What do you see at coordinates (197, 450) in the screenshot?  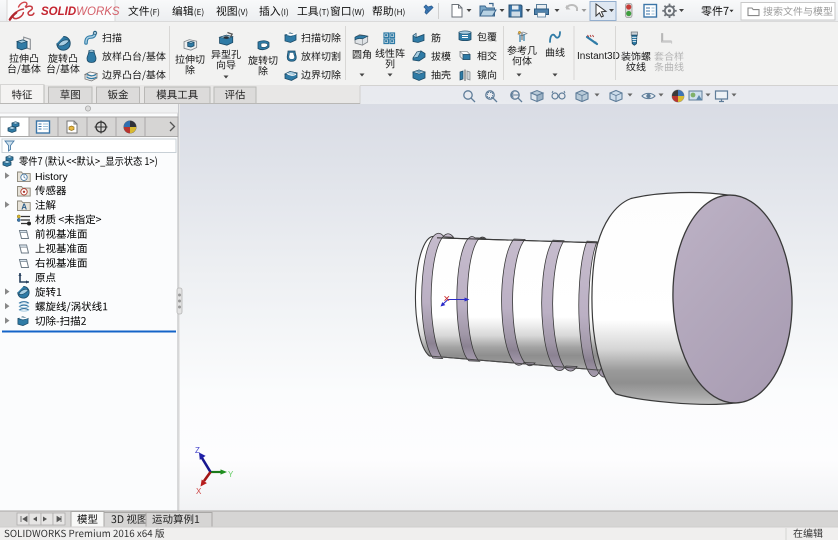 I see `svg-text: Z` at bounding box center [197, 450].